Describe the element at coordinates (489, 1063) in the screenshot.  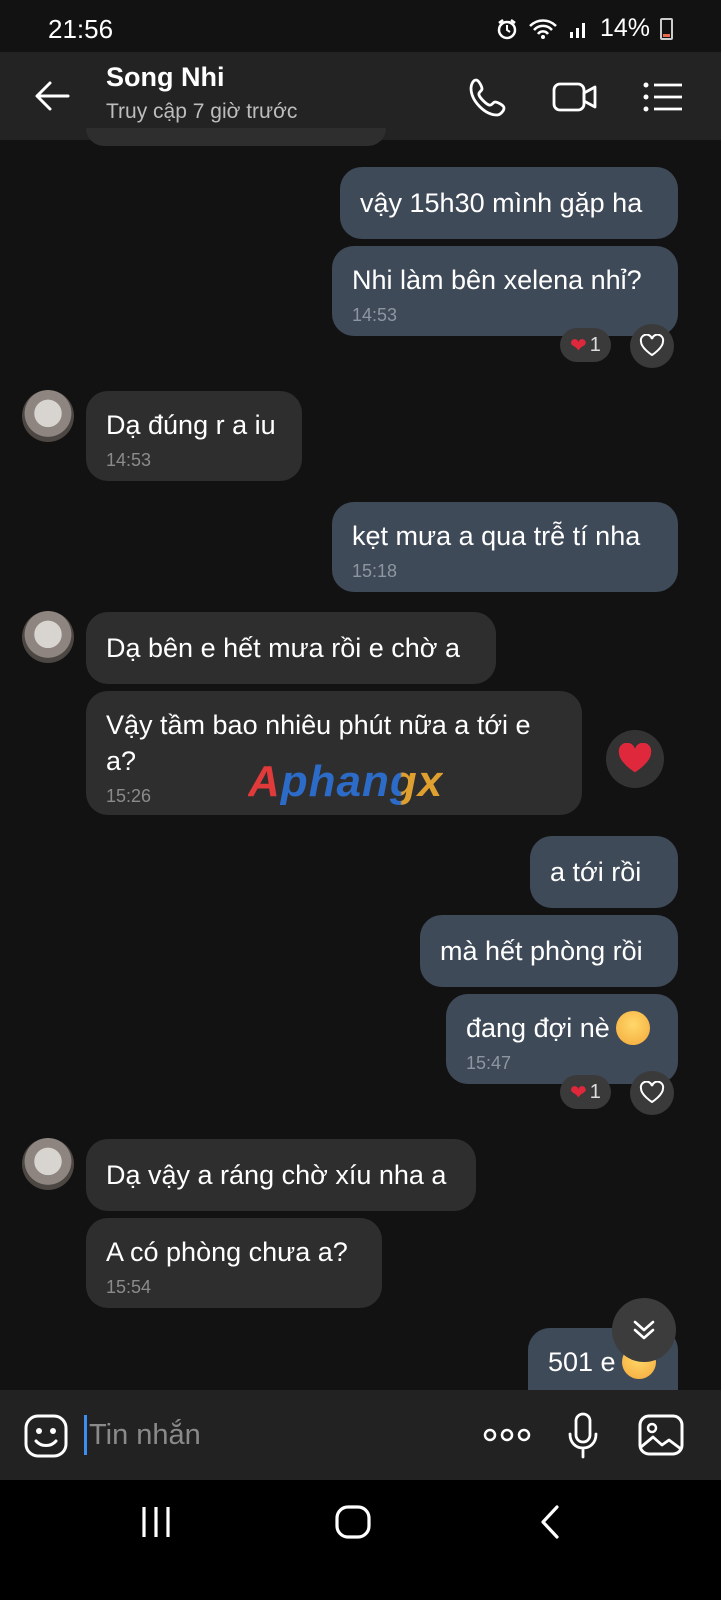
I see `message-time: 15:47` at that location.